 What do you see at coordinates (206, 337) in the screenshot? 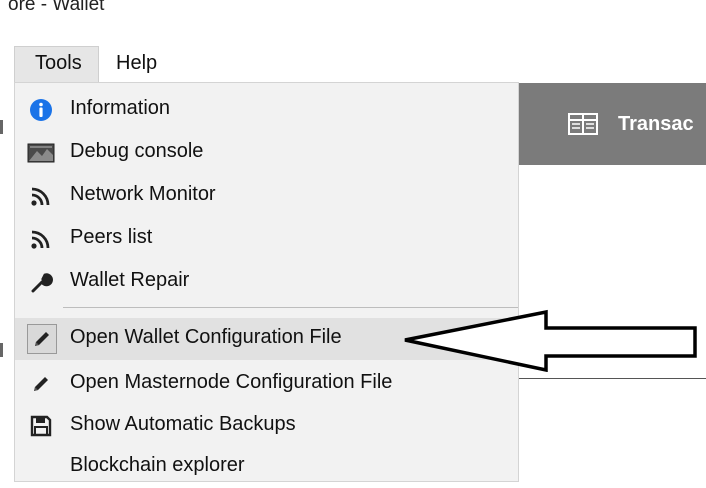
I see `menu-item-label: Open Wallet Configuration File` at bounding box center [206, 337].